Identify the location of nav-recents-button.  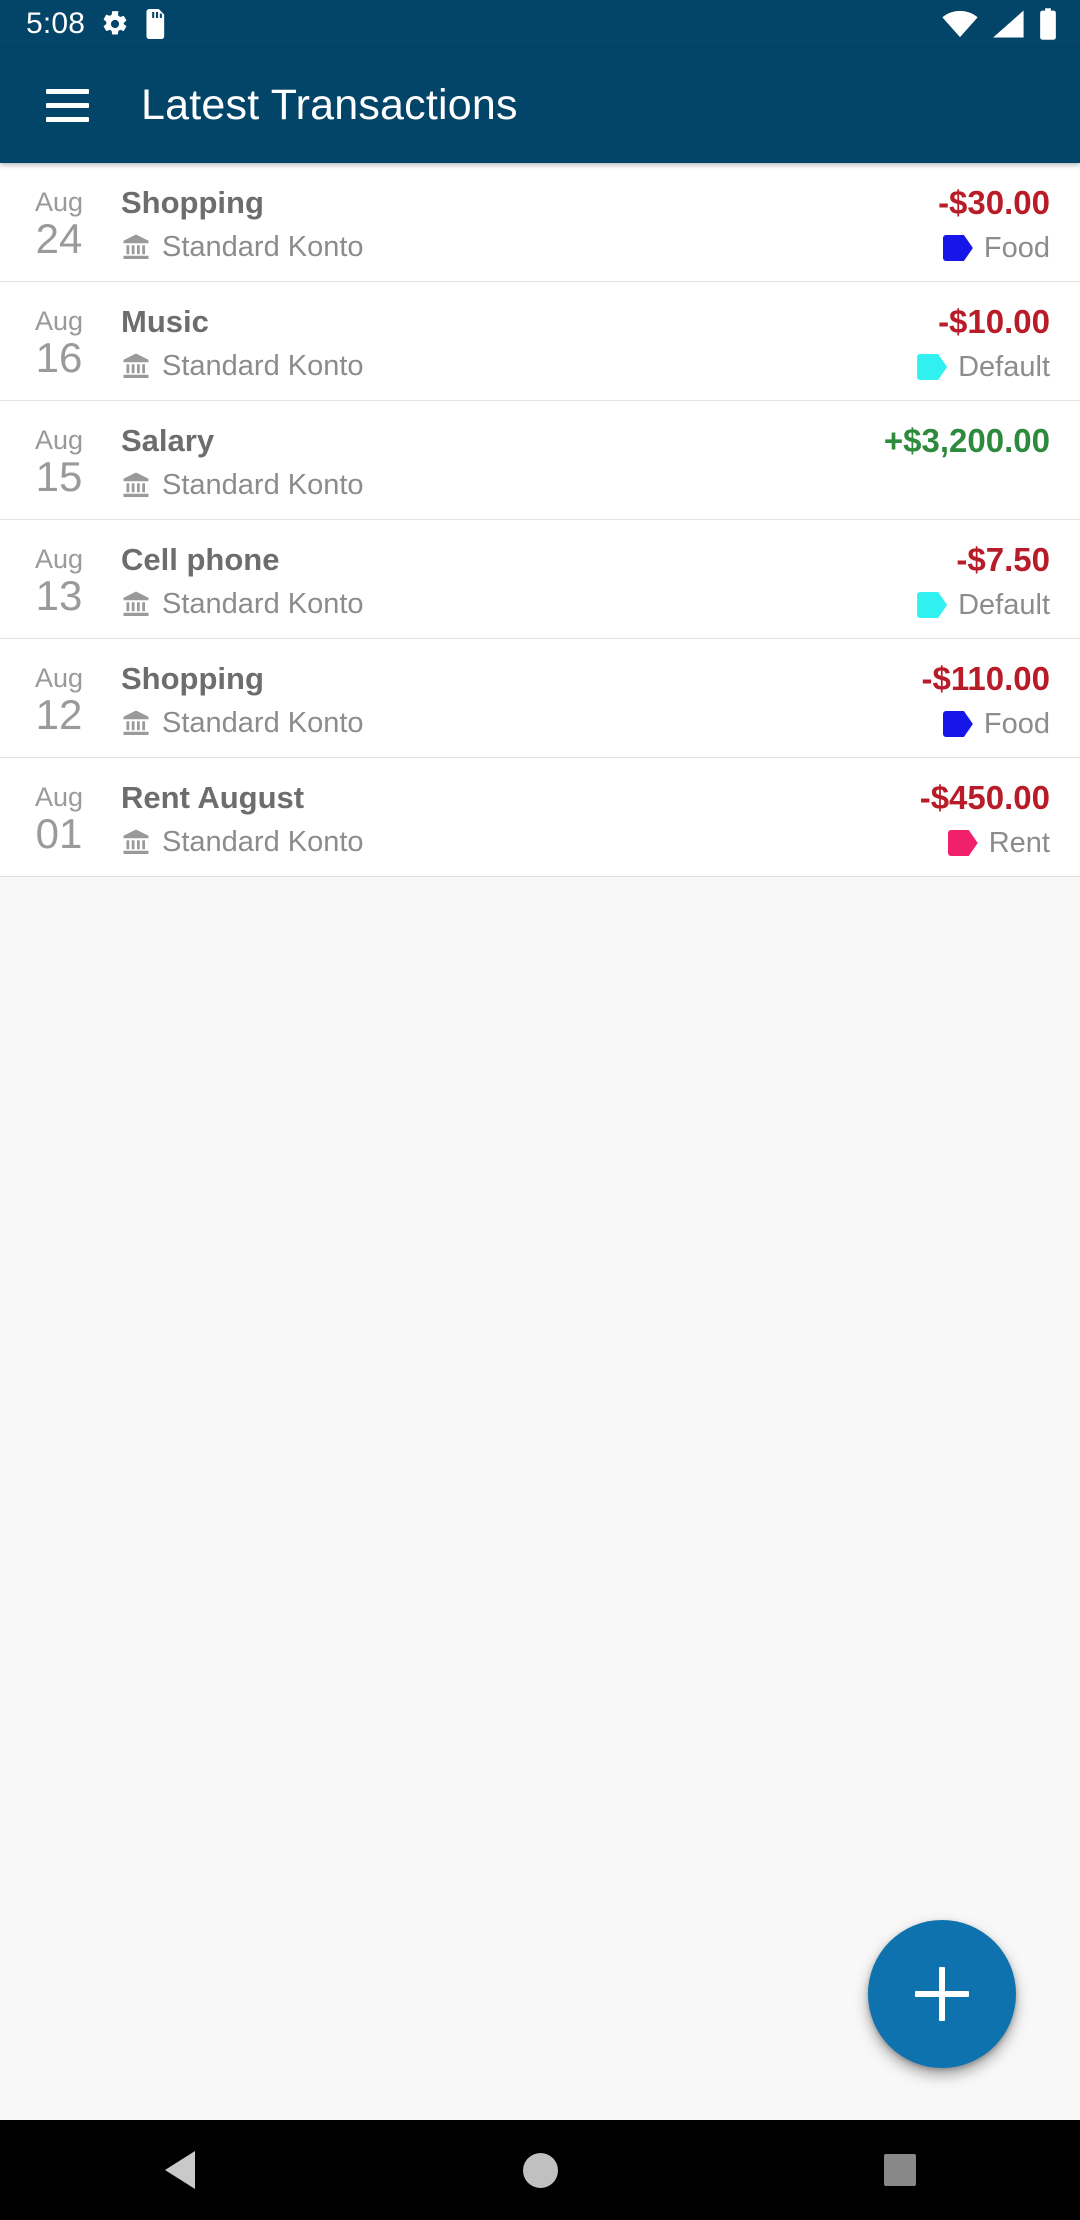
(900, 2170).